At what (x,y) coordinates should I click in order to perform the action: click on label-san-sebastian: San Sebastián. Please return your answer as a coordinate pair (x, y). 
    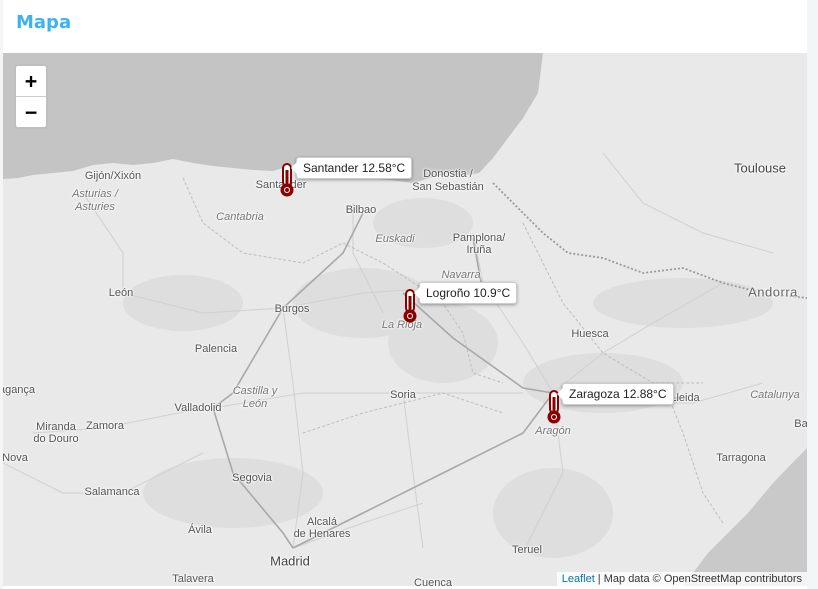
    Looking at the image, I should click on (448, 187).